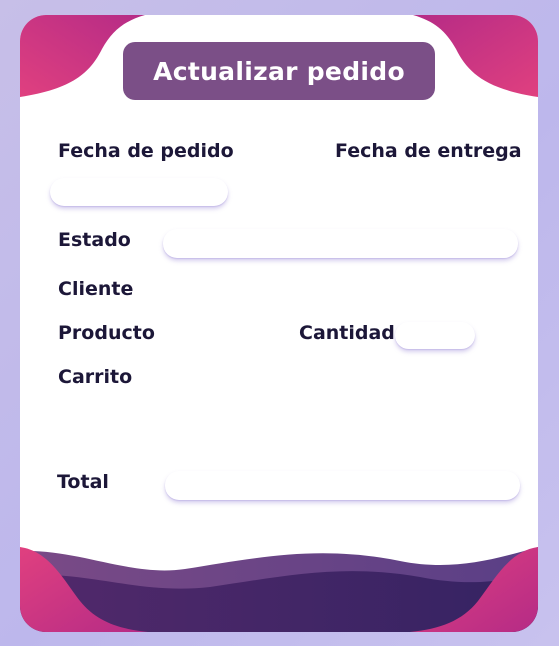  Describe the element at coordinates (347, 333) in the screenshot. I see `quantity-label: Cantidad` at that location.